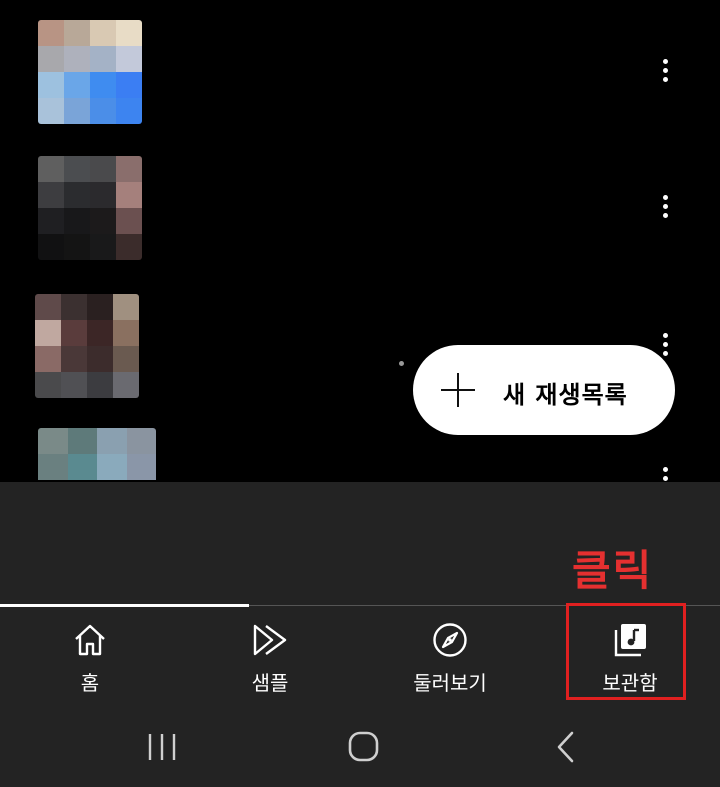  Describe the element at coordinates (90, 640) in the screenshot. I see `home-icon` at that location.